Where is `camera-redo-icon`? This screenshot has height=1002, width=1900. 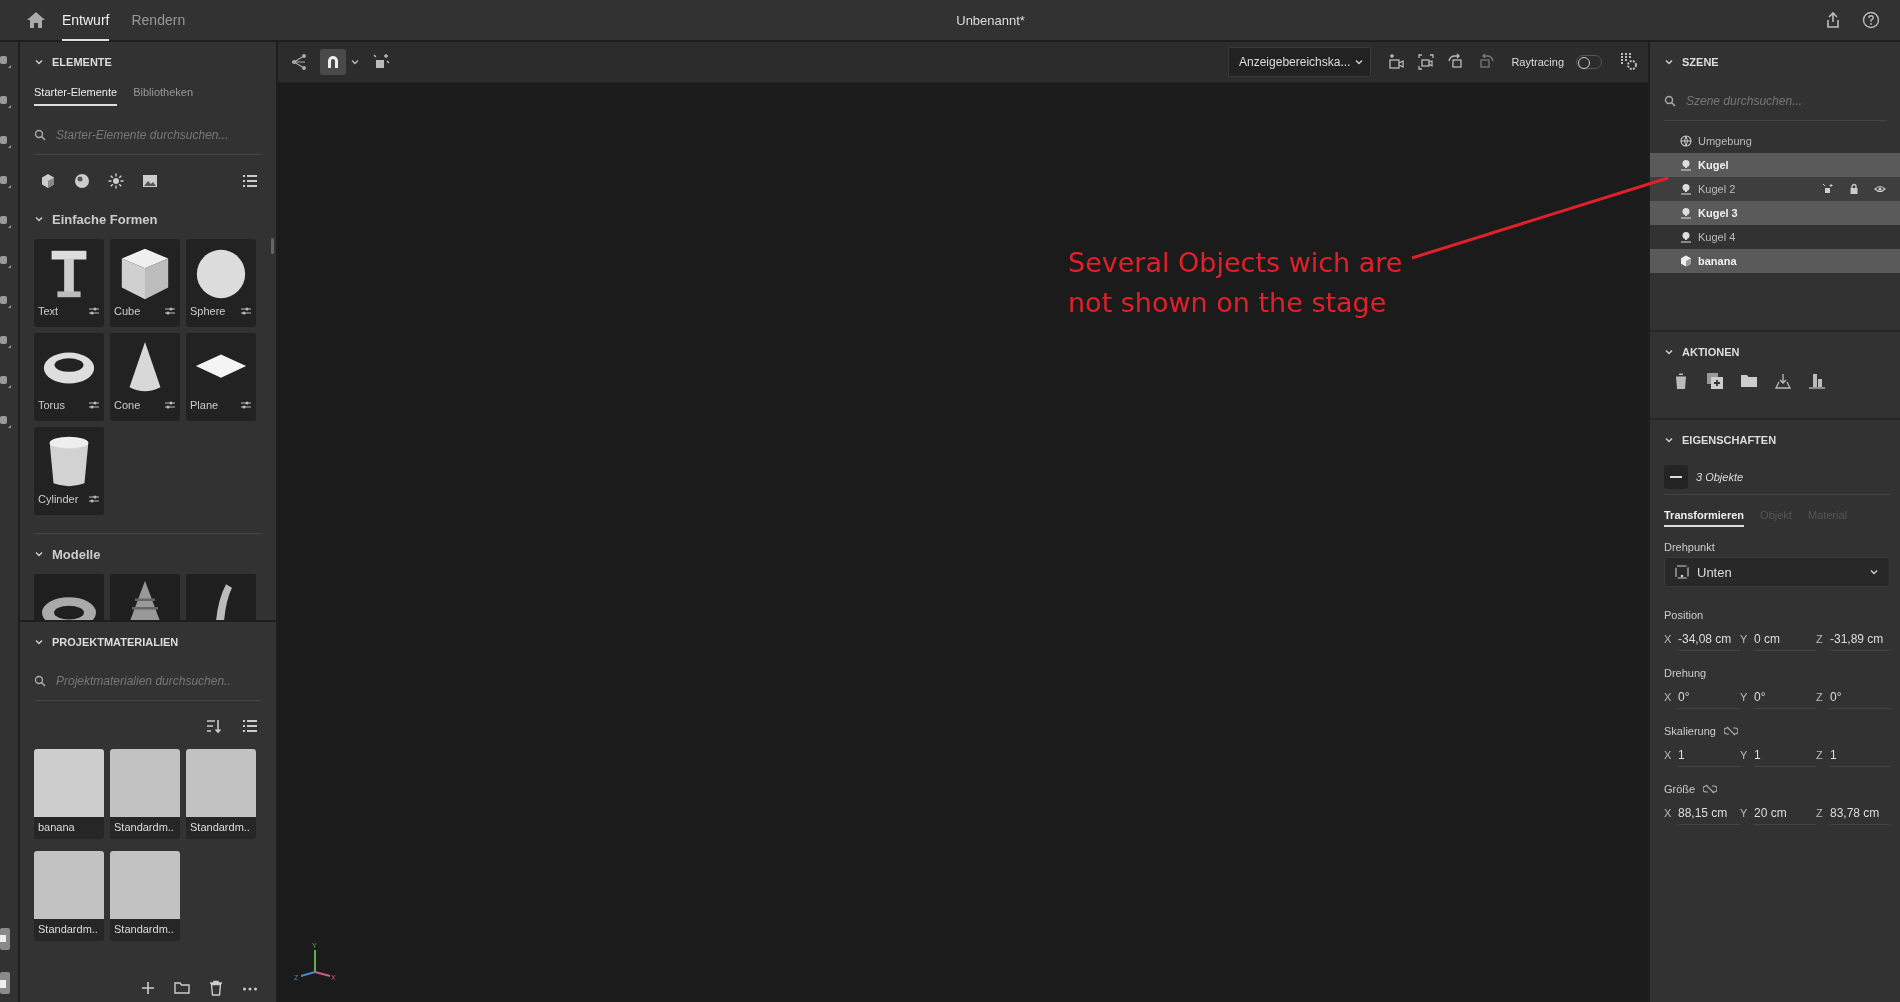
camera-redo-icon is located at coordinates (1486, 62).